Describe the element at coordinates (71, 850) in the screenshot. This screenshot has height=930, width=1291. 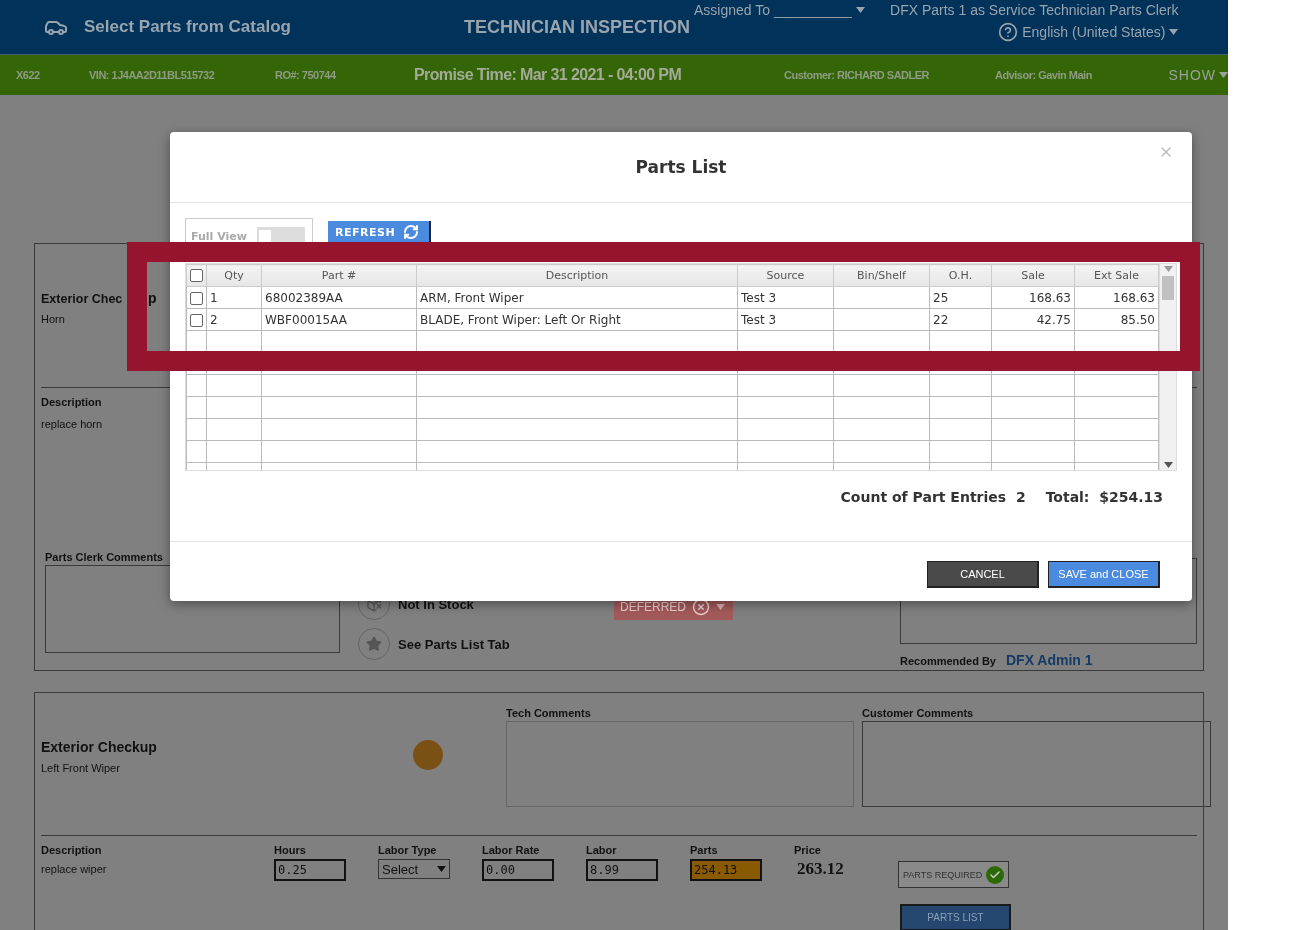
I see `field-label: Description` at that location.